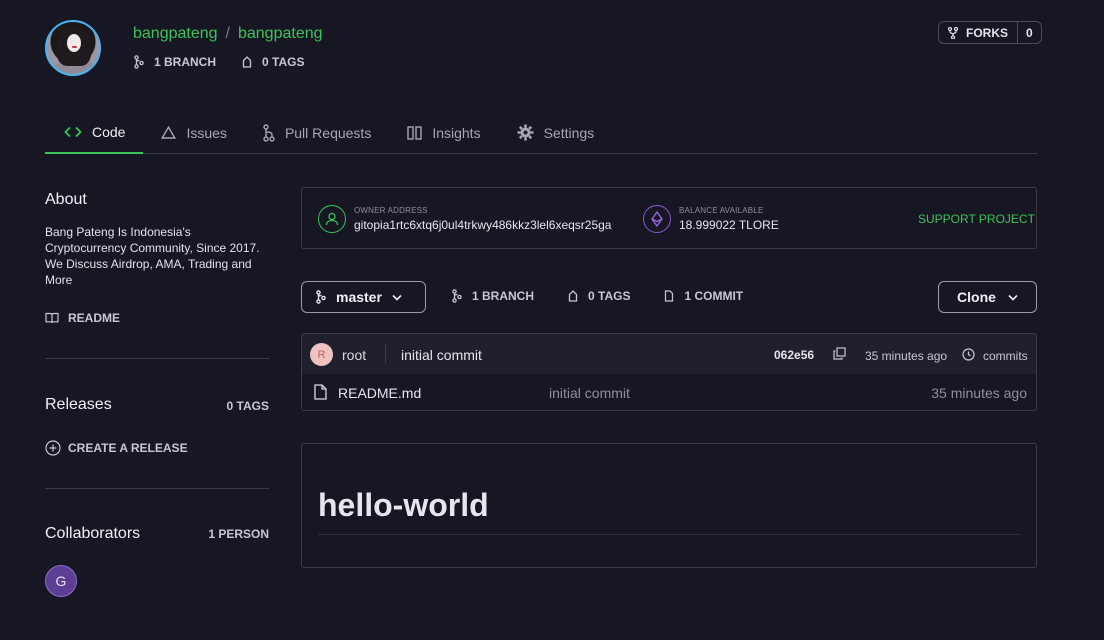  I want to click on branch-stats: 1 BRANCH 0 TAGS 1 COMMIT, so click(614, 296).